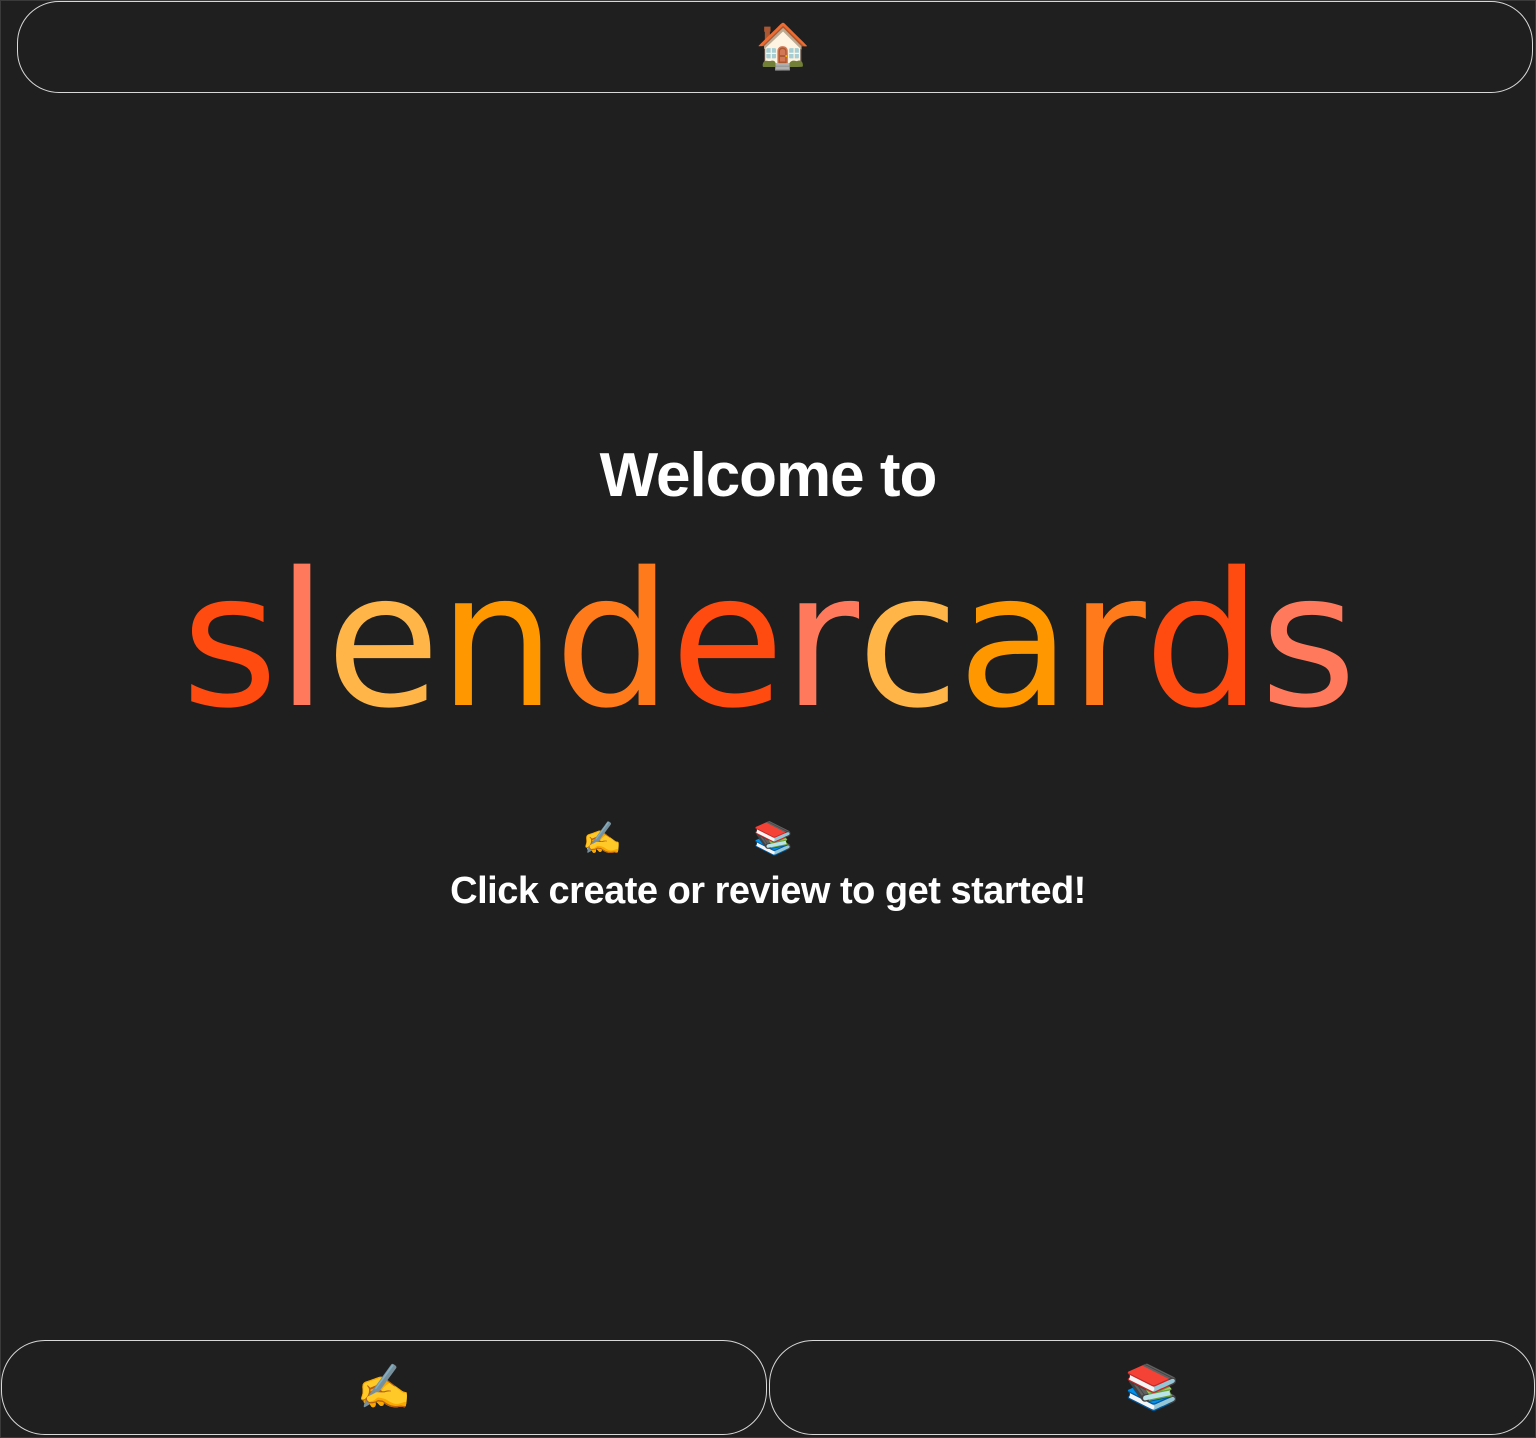 This screenshot has height=1438, width=1536. What do you see at coordinates (1014, 640) in the screenshot?
I see `brand-letter: a` at bounding box center [1014, 640].